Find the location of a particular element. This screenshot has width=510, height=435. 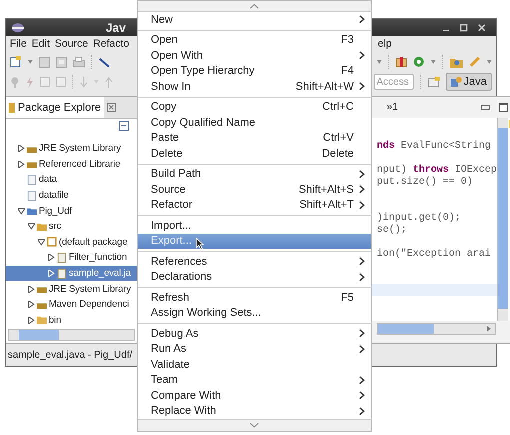

code-line: )input.get(0); is located at coordinates (419, 218).